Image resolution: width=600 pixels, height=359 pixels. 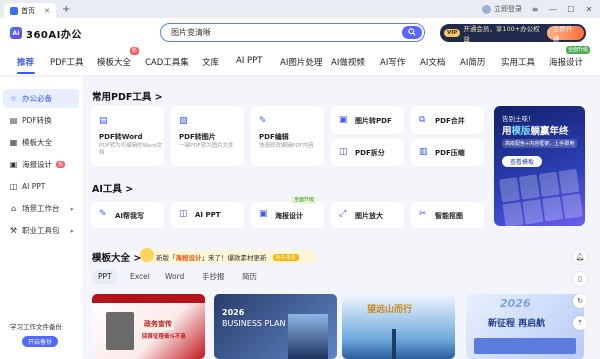 I want to click on close-window-button: ✕, so click(x=589, y=9).